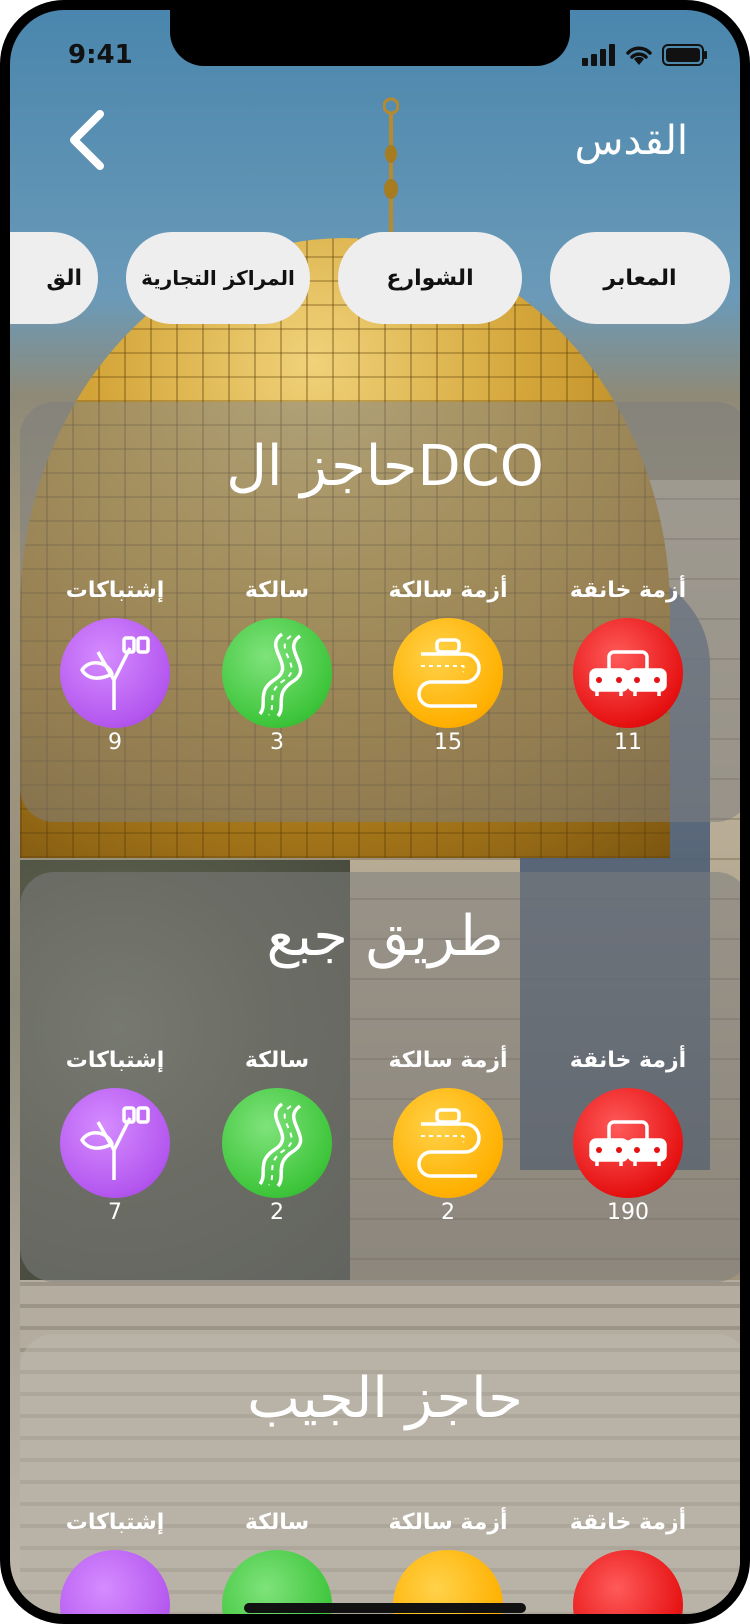 The width and height of the screenshot is (750, 1624). I want to click on stat-moderate: أزمة سالكة 15, so click(448, 666).